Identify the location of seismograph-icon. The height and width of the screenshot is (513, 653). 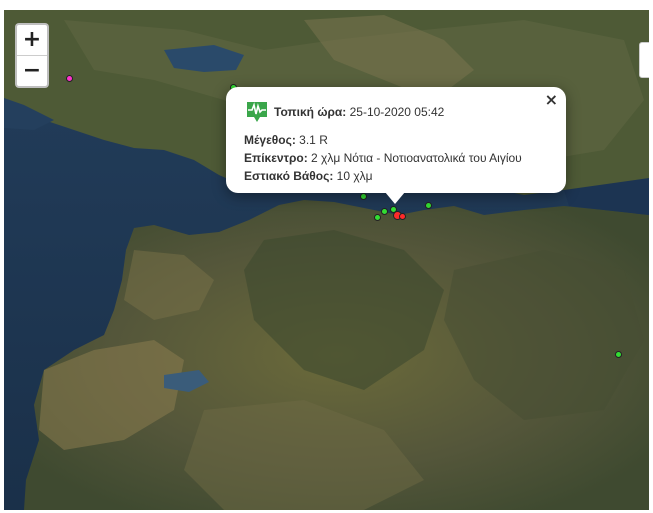
(257, 112).